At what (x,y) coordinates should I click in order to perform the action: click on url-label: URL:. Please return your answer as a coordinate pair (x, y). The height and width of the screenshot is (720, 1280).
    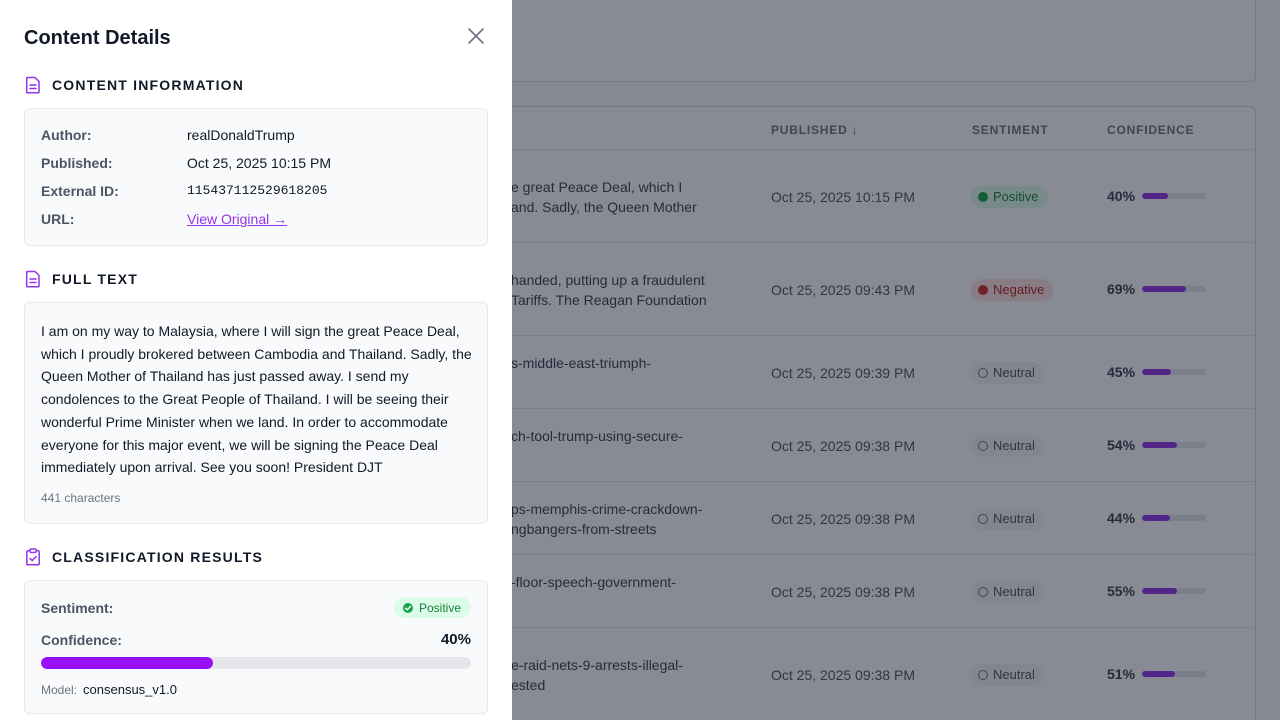
    Looking at the image, I should click on (58, 219).